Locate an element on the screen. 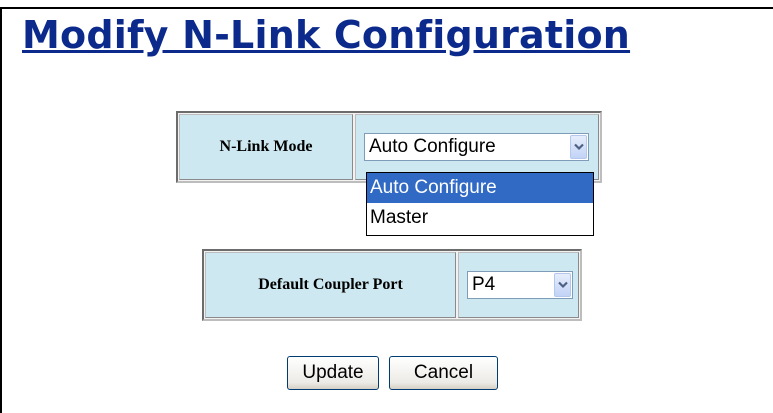 The image size is (773, 413). coupler-port-select: P4 is located at coordinates (520, 285).